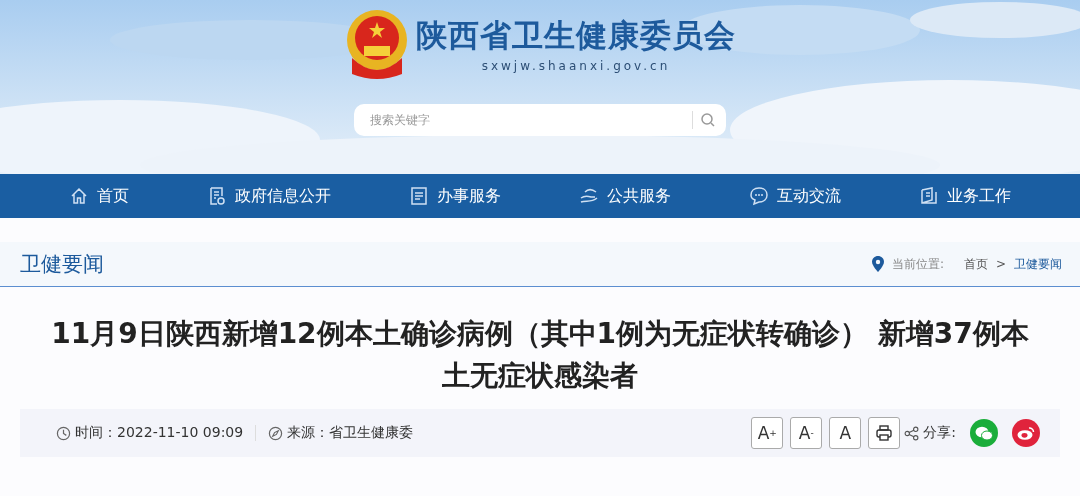  Describe the element at coordinates (877, 264) in the screenshot. I see `location-pin-icon` at that location.